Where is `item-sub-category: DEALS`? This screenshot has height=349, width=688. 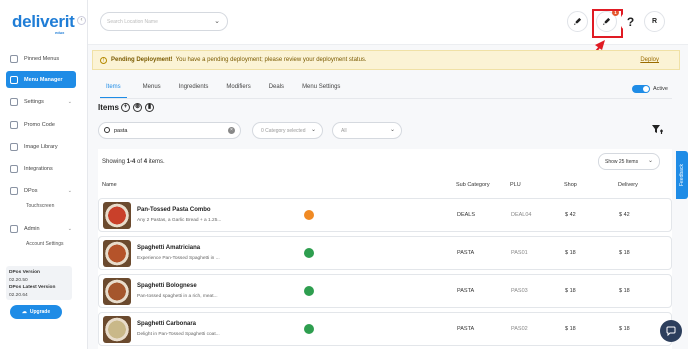
item-sub-category: DEALS is located at coordinates (466, 215).